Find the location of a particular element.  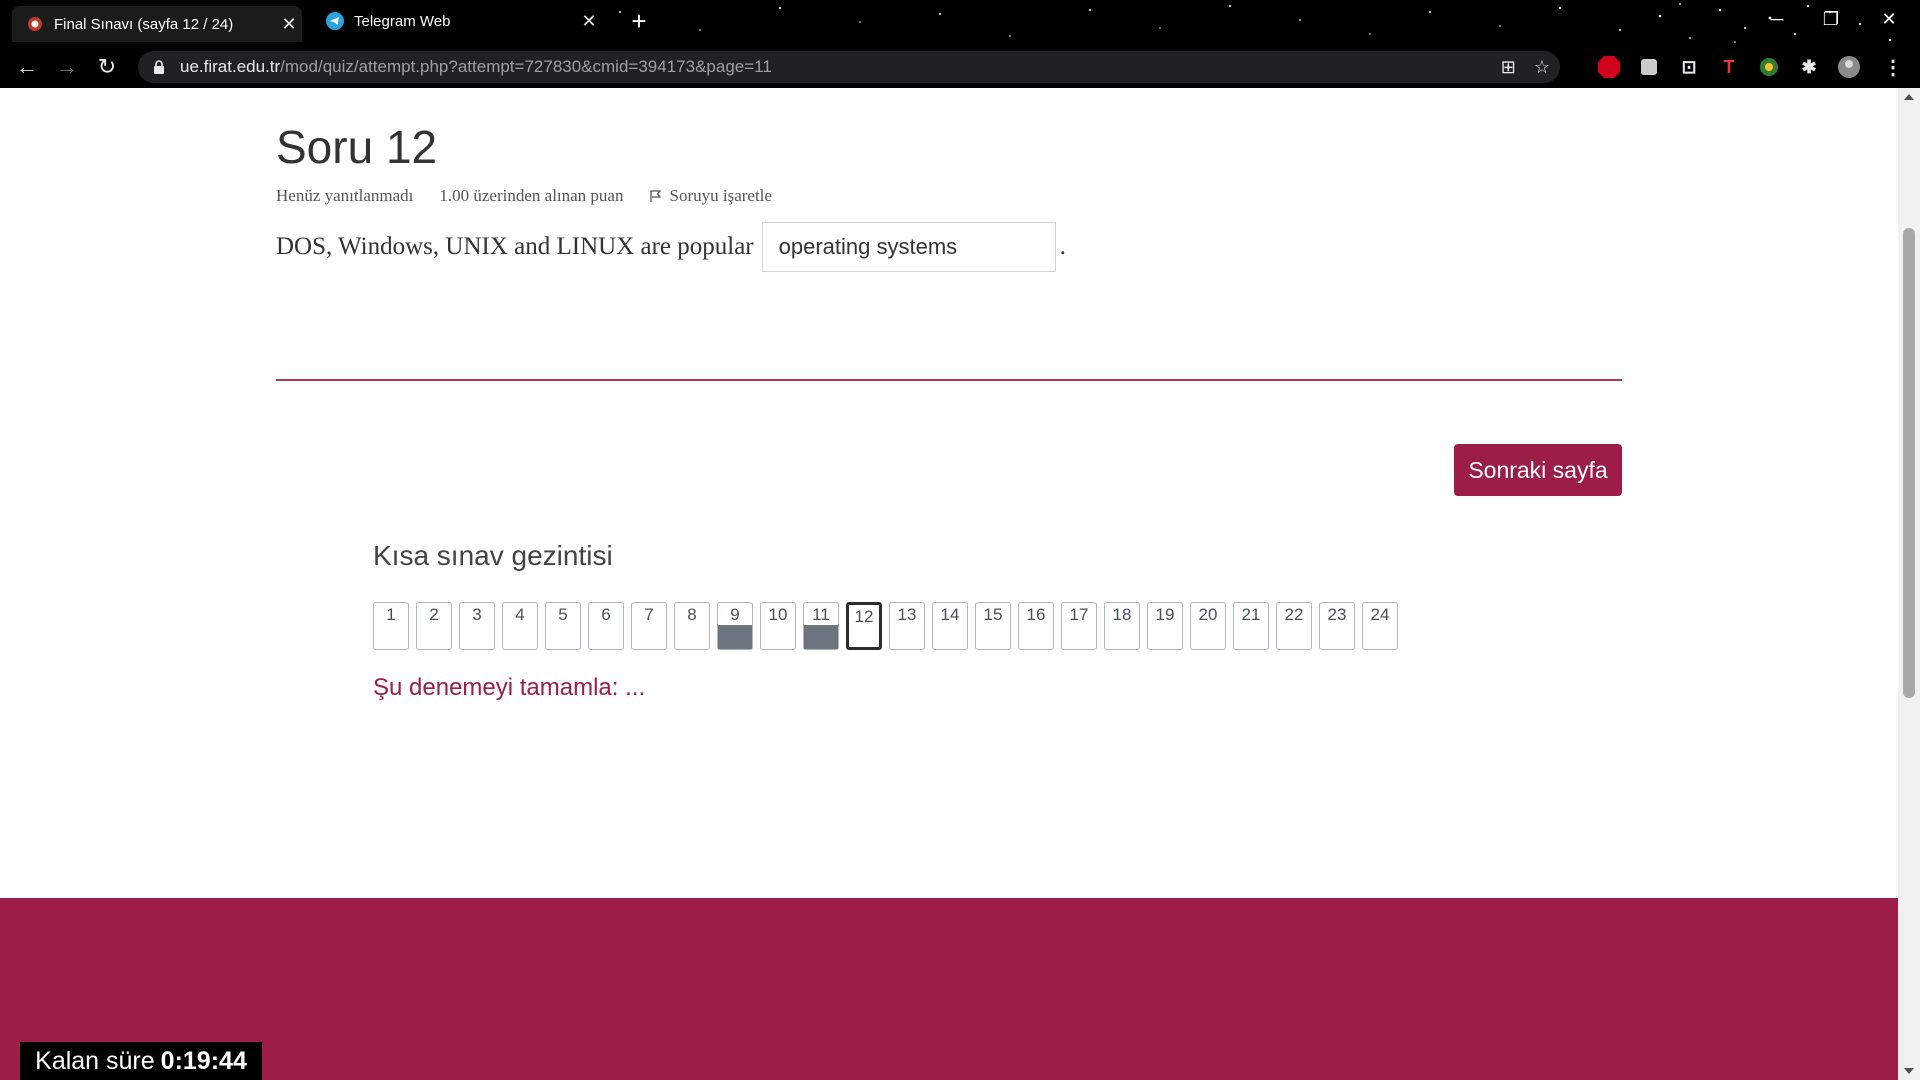

quiz-nav-button: 15 is located at coordinates (993, 626).